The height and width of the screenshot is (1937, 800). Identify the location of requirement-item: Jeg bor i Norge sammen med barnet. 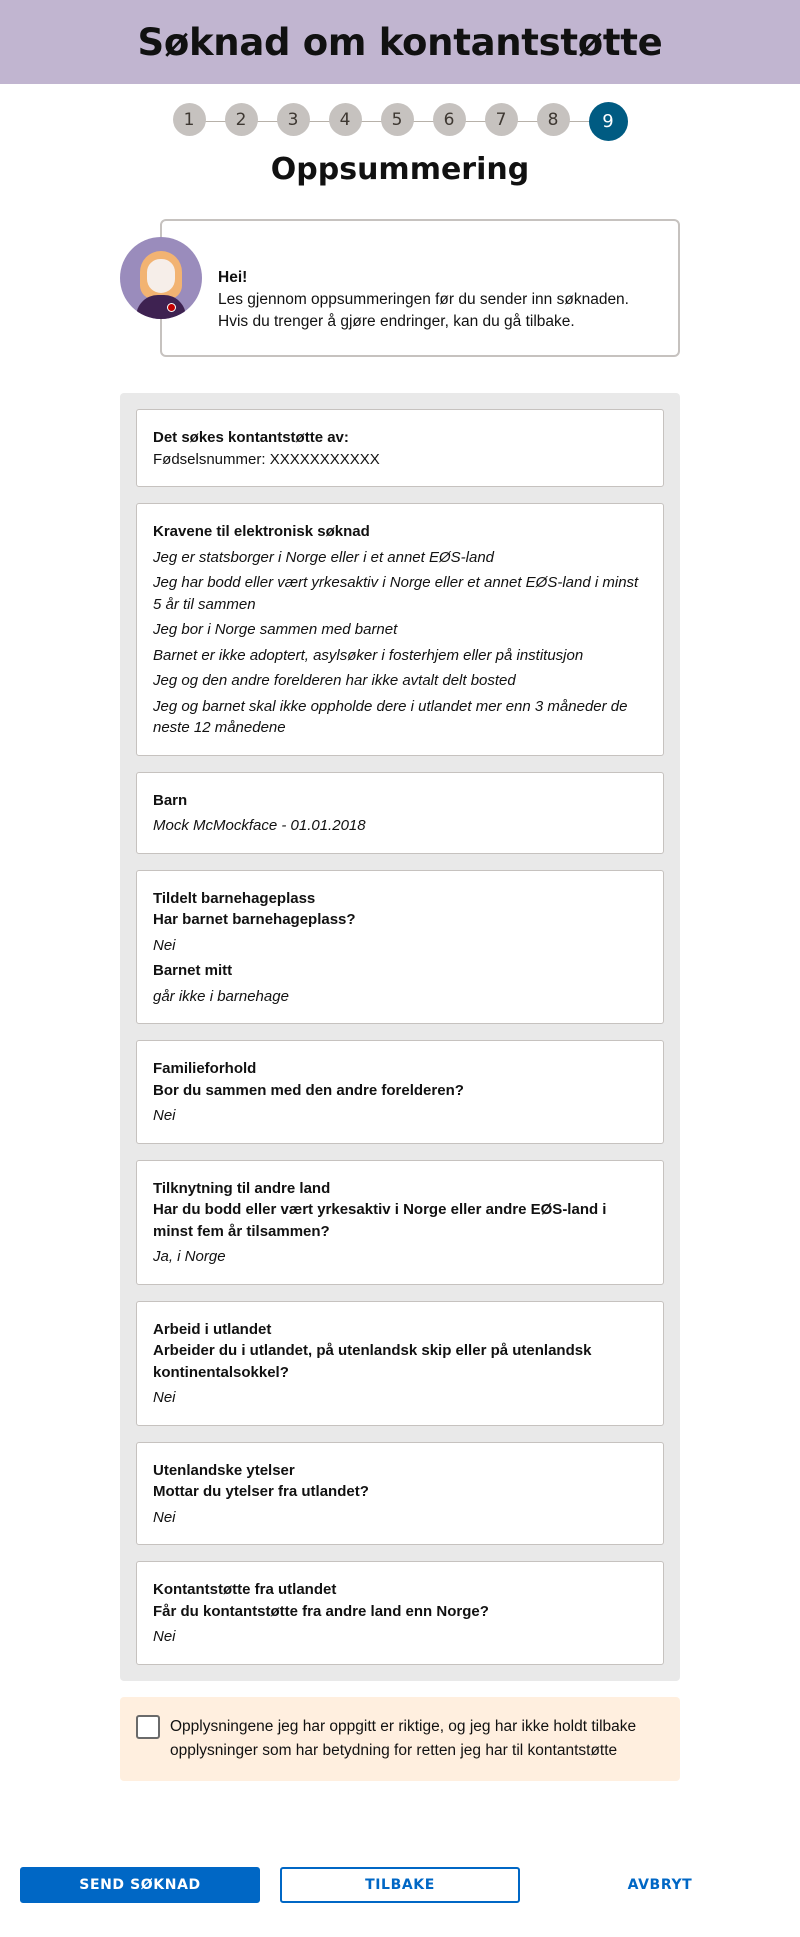
(275, 629).